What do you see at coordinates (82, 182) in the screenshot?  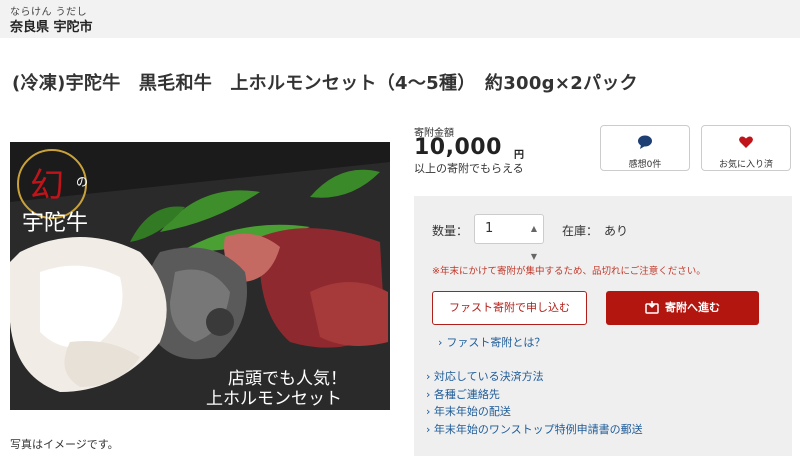 I see `logo-small: の` at bounding box center [82, 182].